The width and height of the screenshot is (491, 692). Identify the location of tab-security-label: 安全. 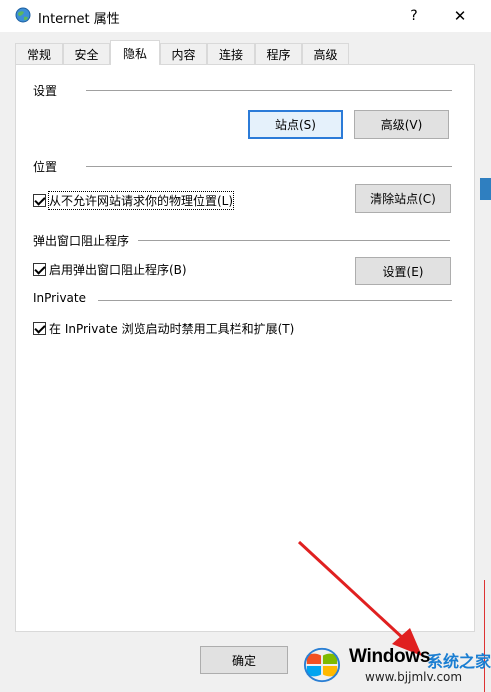
(86, 54).